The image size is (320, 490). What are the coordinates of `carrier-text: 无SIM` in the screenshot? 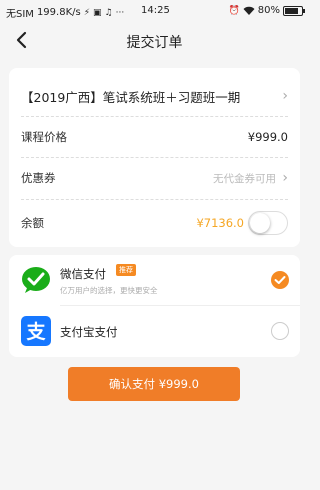 It's located at (20, 14).